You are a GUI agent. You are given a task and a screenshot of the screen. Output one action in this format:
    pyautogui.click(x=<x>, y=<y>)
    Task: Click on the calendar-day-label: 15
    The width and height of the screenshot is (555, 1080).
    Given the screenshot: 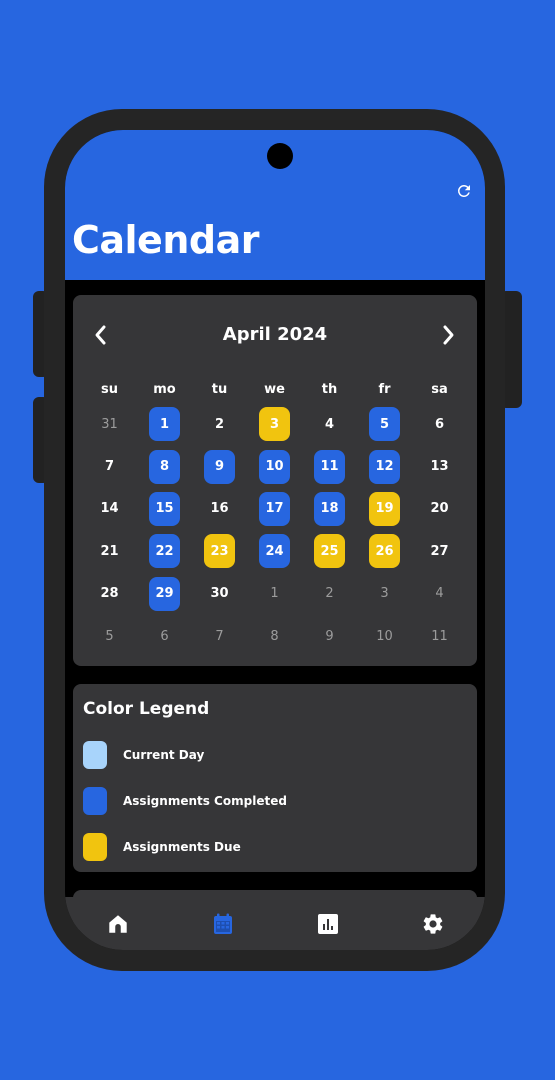 What is the action you would take?
    pyautogui.click(x=164, y=508)
    